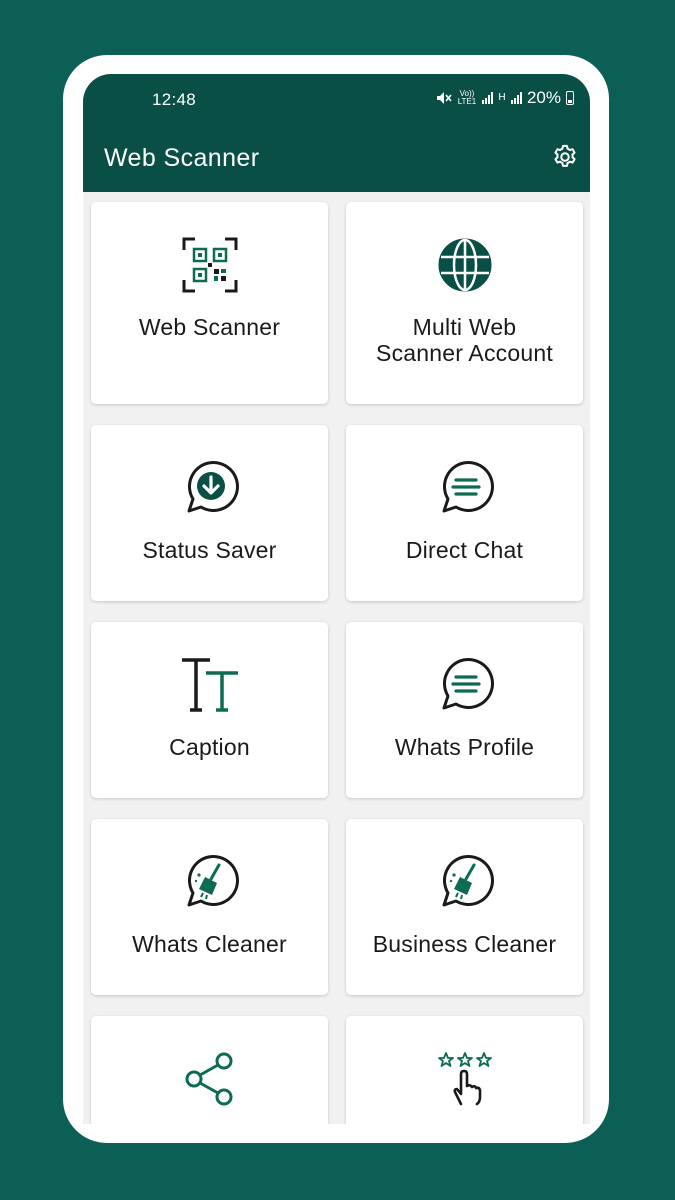  What do you see at coordinates (502, 97) in the screenshot?
I see `network-label: H` at bounding box center [502, 97].